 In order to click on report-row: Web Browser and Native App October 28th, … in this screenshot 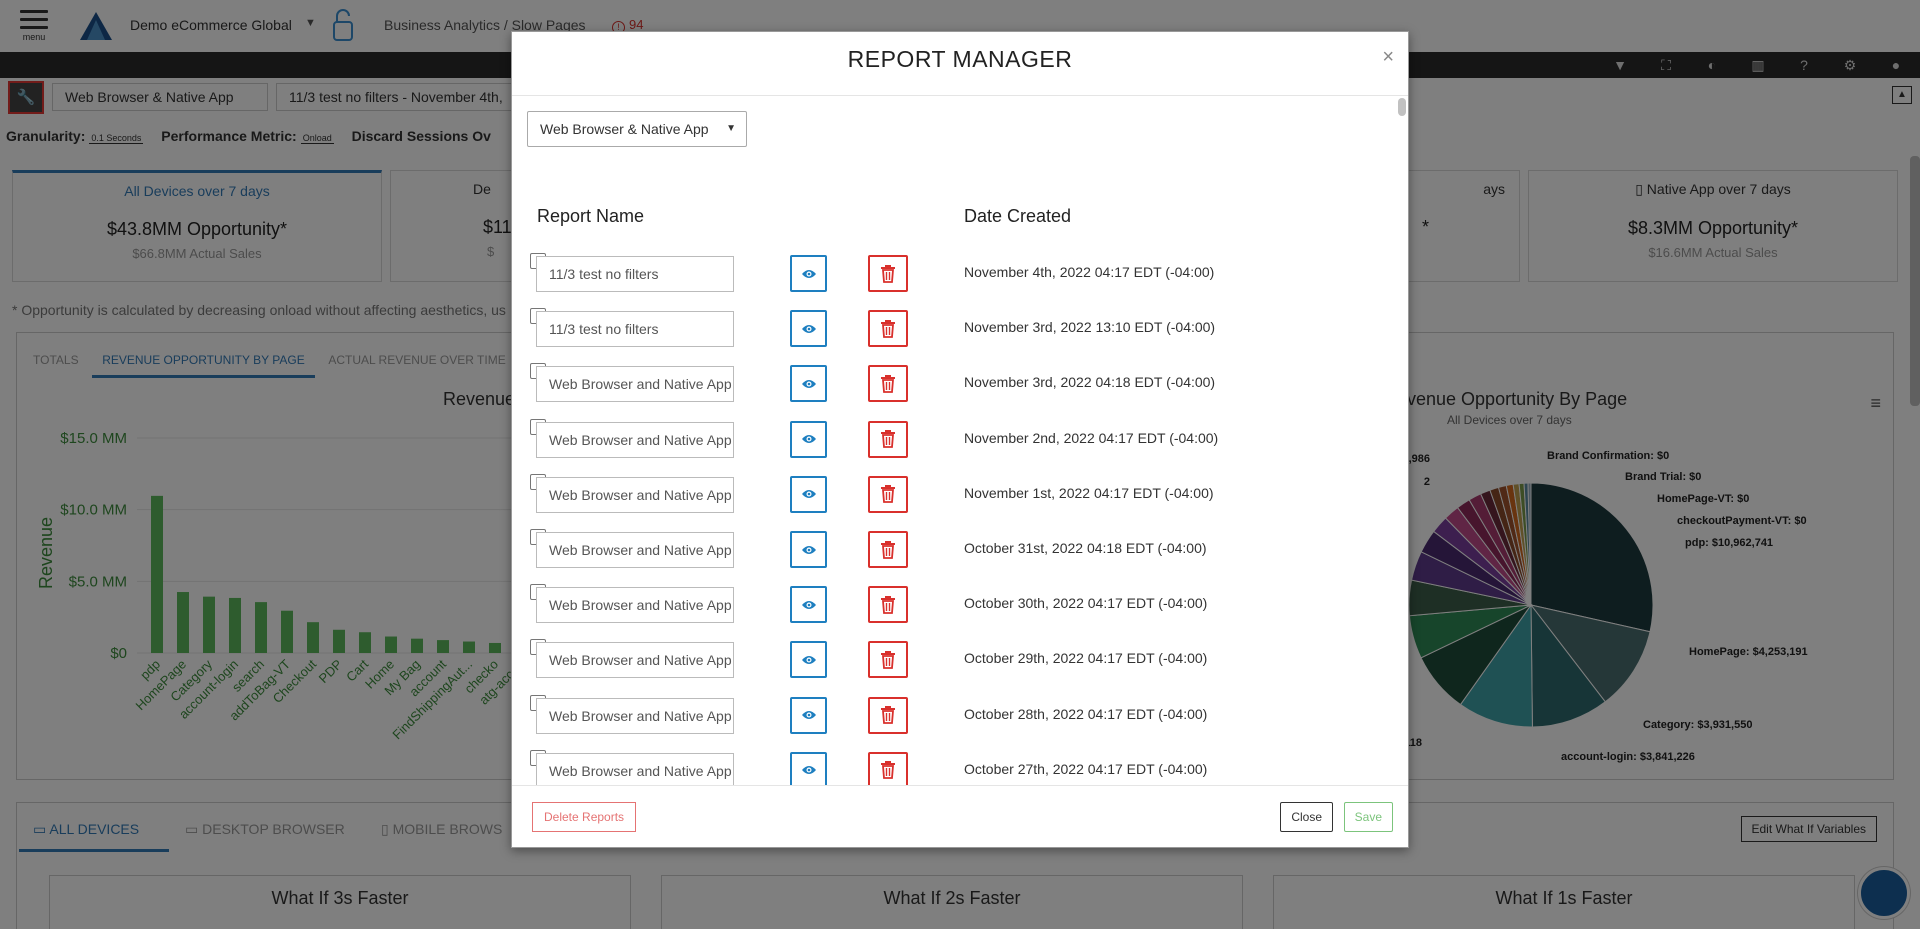, I will do `click(952, 723)`.